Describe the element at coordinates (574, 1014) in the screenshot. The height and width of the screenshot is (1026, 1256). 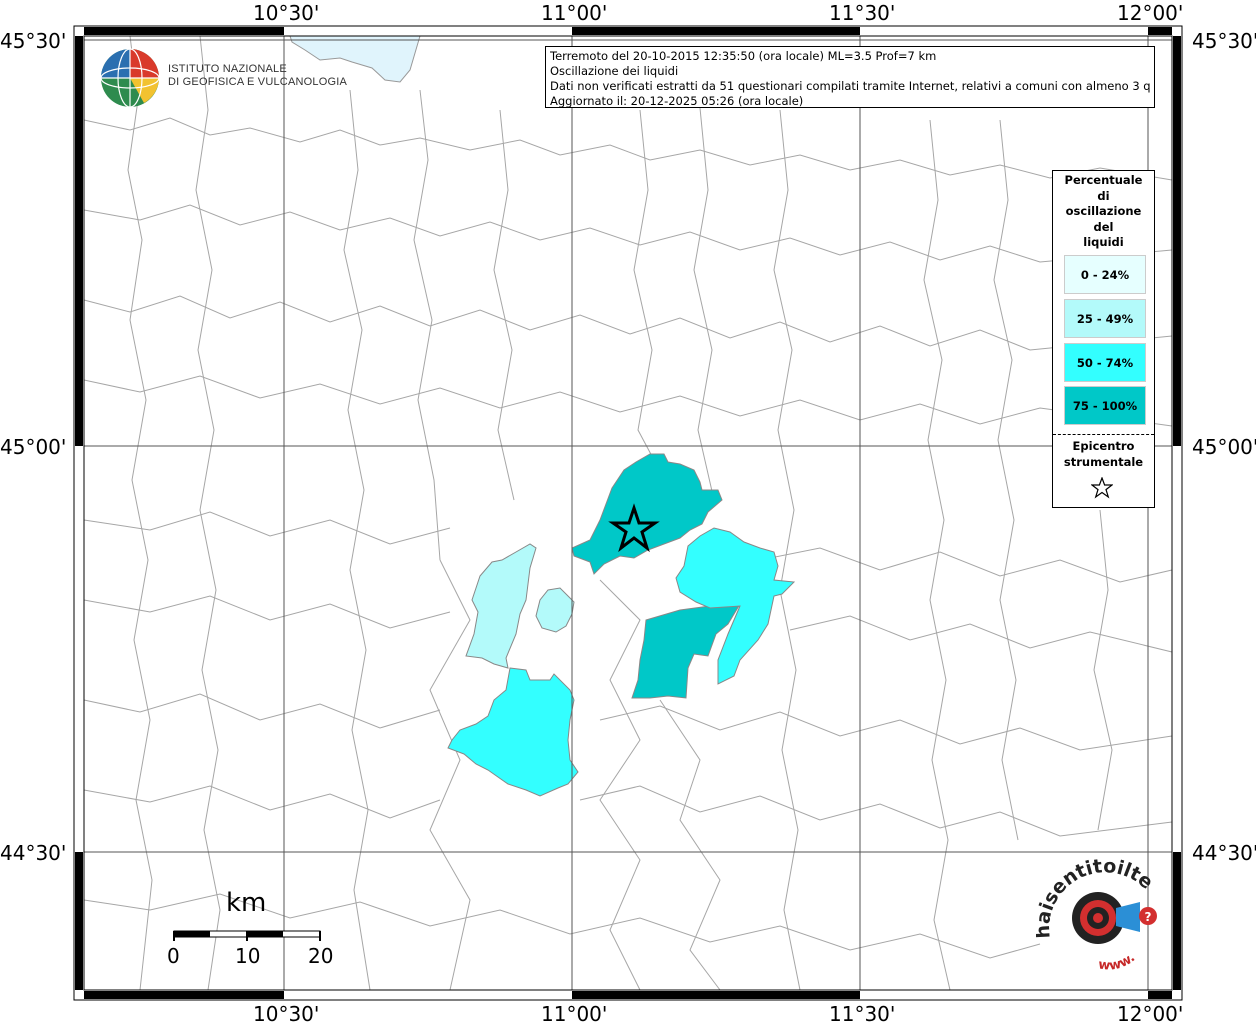
I see `bottom-lon-tick: 11°00'` at that location.